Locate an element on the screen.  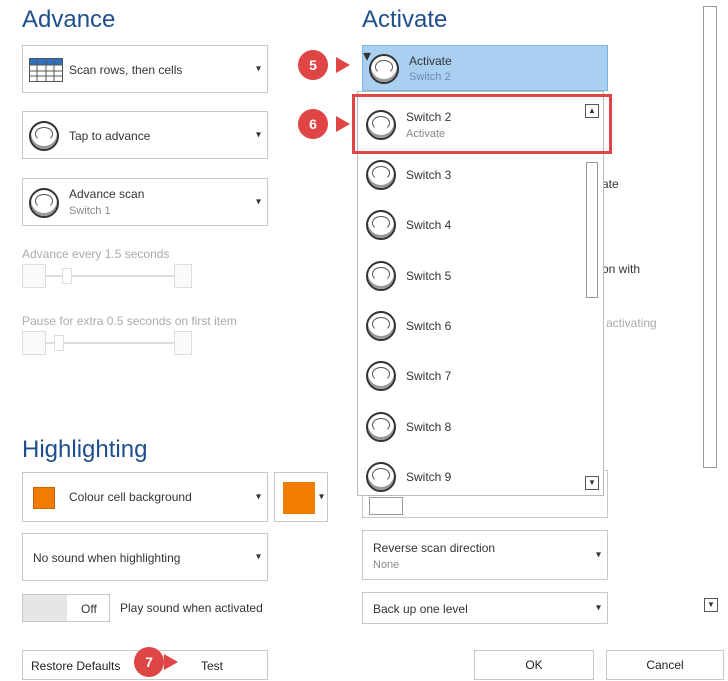
list-item: Switch 7 is located at coordinates (471, 376).